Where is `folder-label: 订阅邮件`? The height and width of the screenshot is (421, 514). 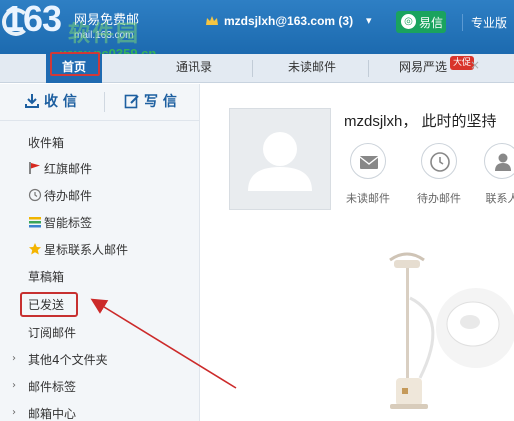 folder-label: 订阅邮件 is located at coordinates (52, 333).